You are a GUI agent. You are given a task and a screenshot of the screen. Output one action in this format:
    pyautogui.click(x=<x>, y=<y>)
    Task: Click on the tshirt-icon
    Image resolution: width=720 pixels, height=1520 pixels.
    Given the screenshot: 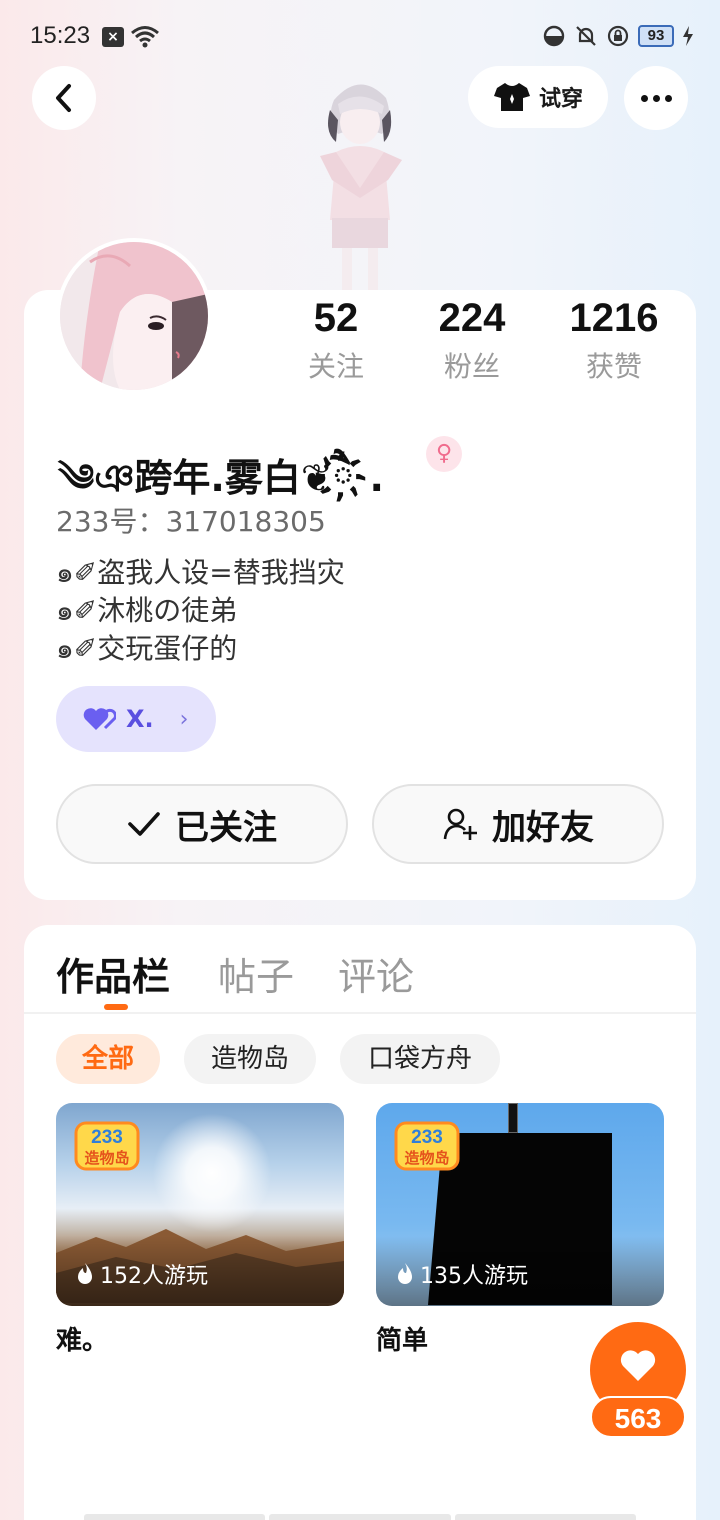 What is the action you would take?
    pyautogui.click(x=511, y=97)
    